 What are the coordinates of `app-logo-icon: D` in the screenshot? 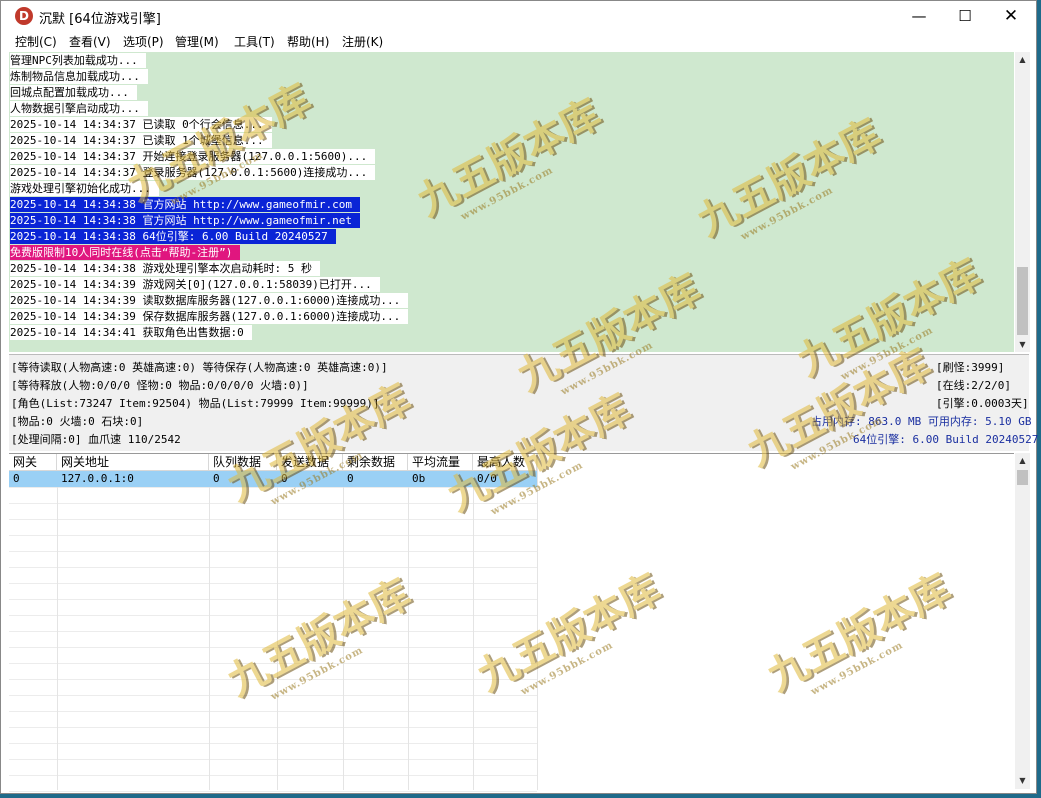 It's located at (24, 16).